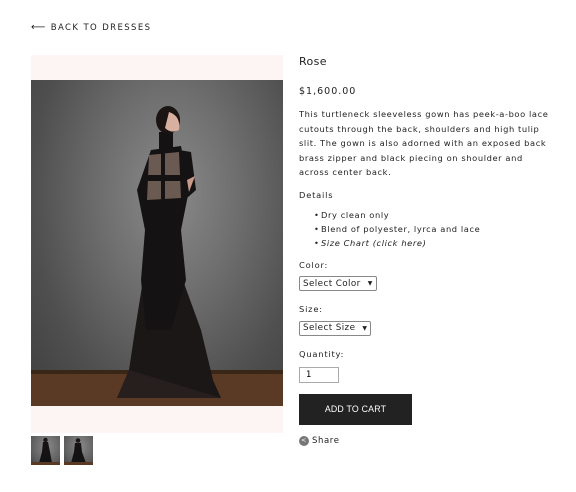 The image size is (576, 492). What do you see at coordinates (431, 243) in the screenshot?
I see `detail-item: Size Chart (click here)` at bounding box center [431, 243].